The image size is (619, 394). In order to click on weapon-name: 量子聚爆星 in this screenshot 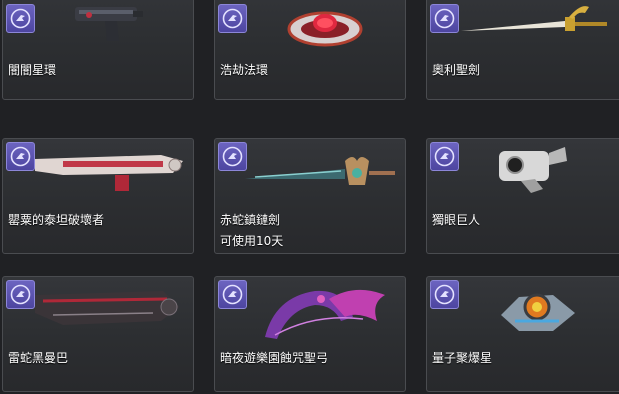, I will do `click(462, 358)`.